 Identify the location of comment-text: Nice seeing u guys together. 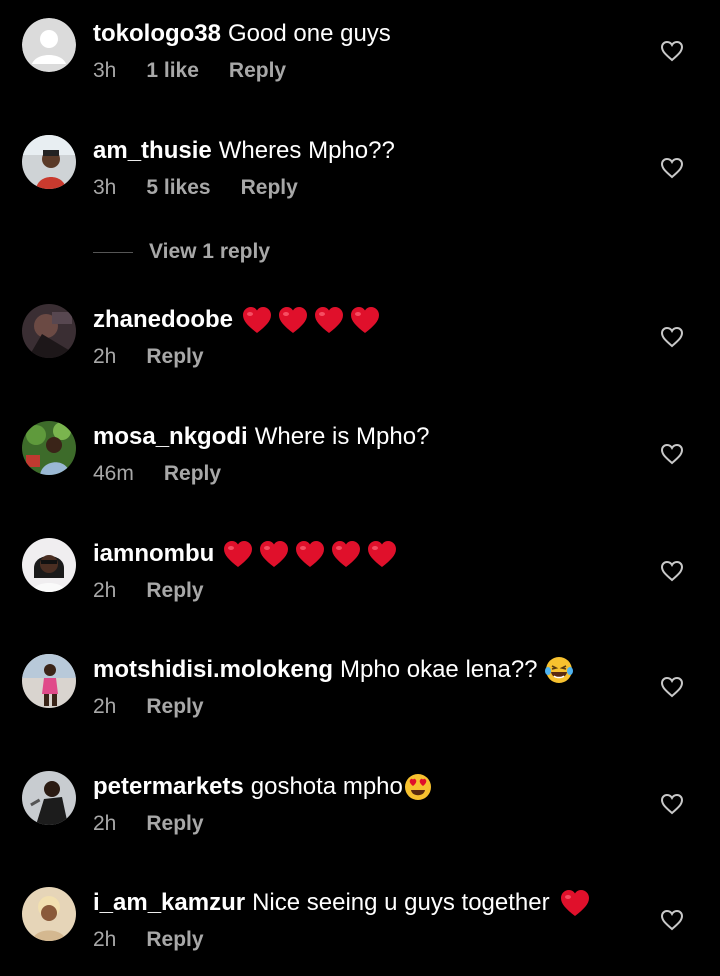
(401, 902).